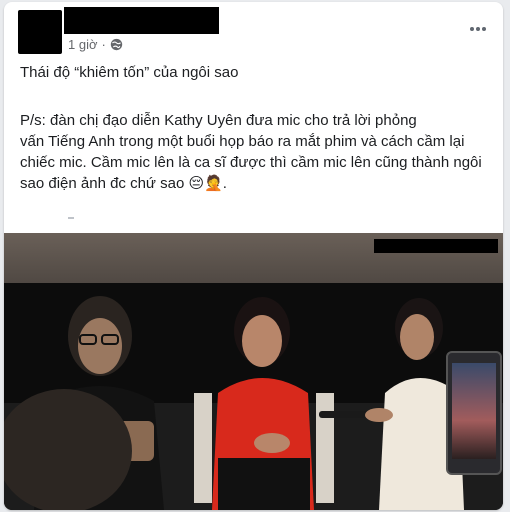 This screenshot has height=512, width=510. I want to click on more-options-icon, so click(478, 29).